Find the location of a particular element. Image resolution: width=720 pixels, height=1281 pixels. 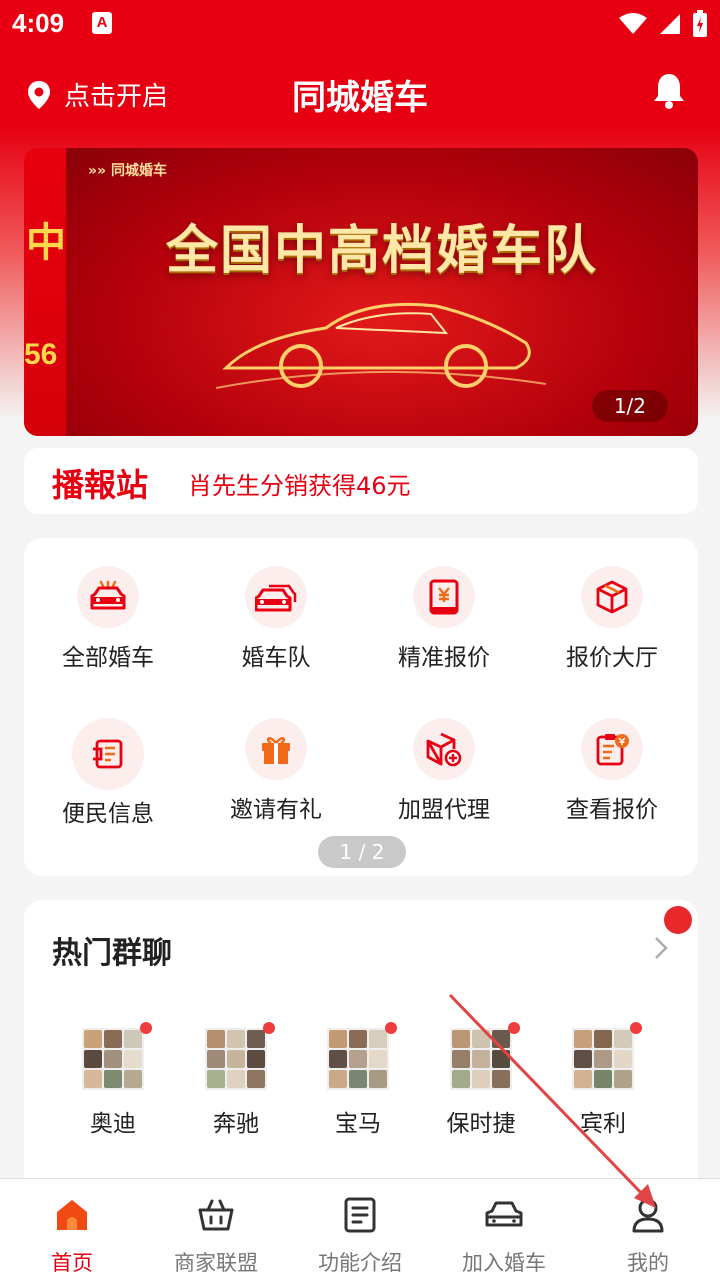

battery-icon is located at coordinates (700, 23).